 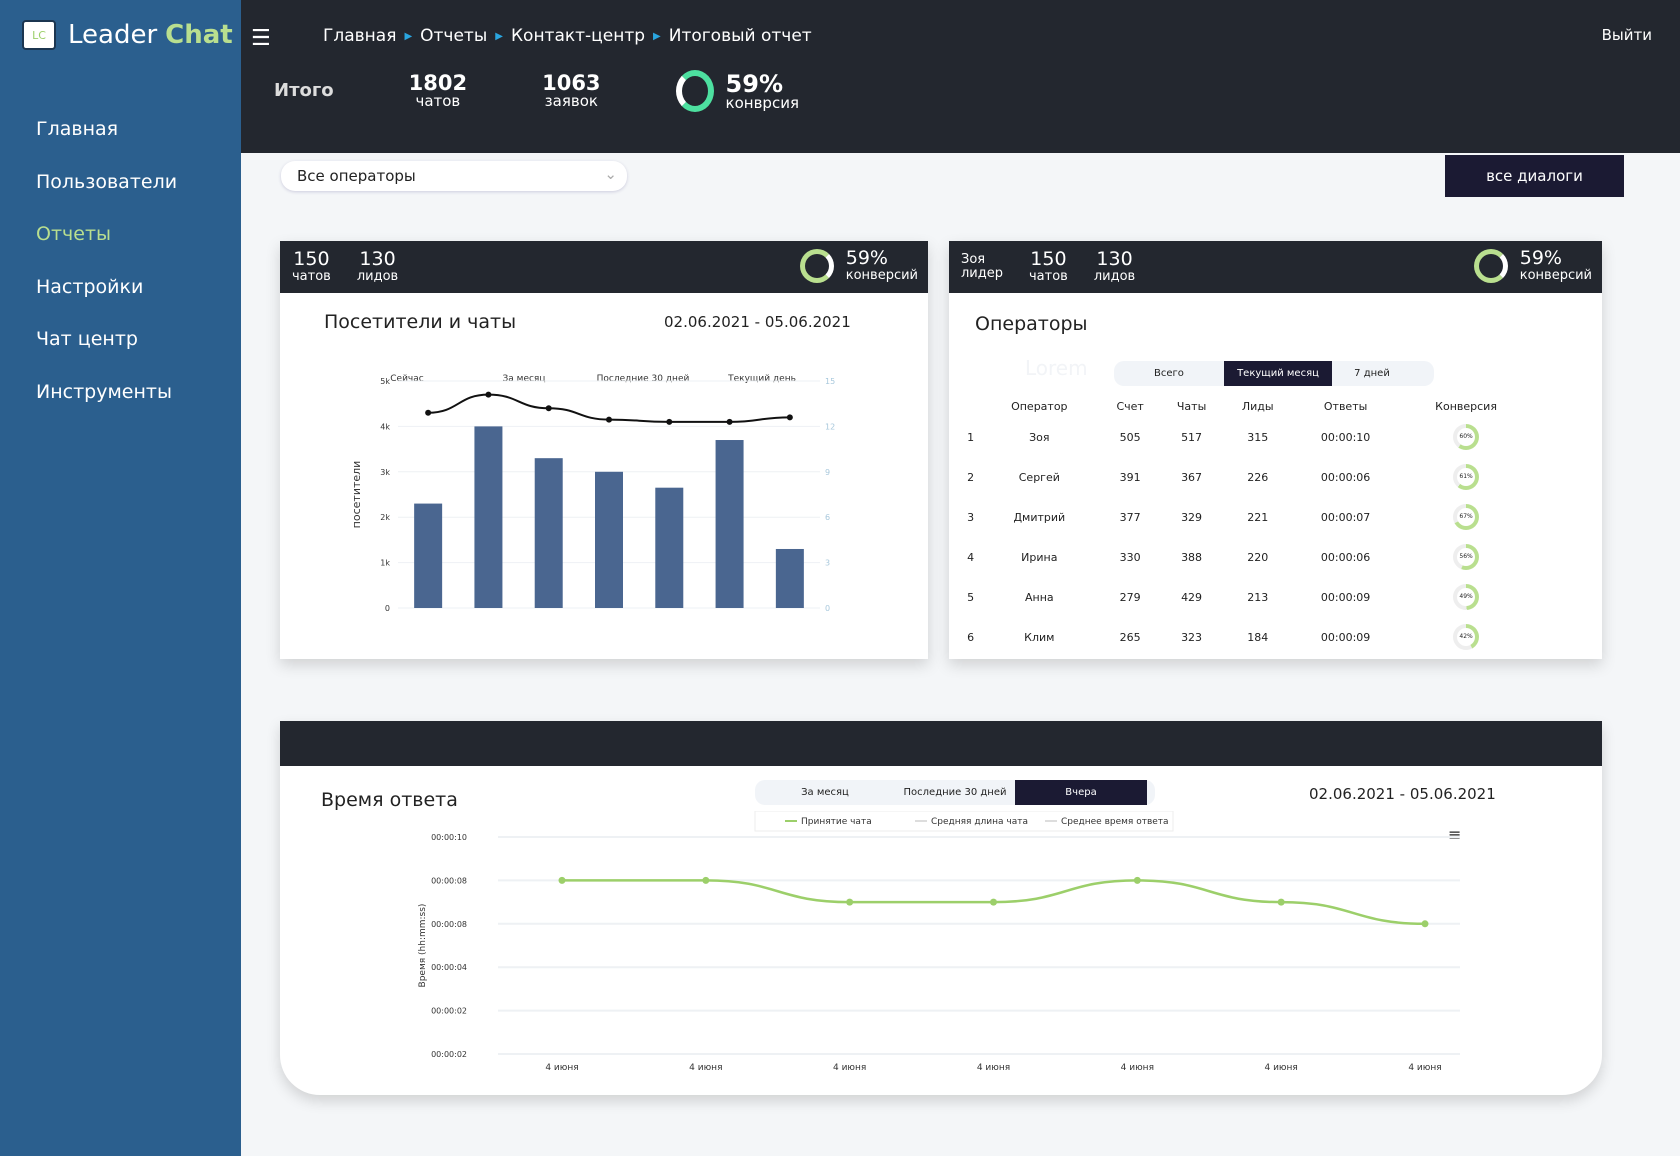 What do you see at coordinates (377, 277) in the screenshot?
I see `stat-label: лидов` at bounding box center [377, 277].